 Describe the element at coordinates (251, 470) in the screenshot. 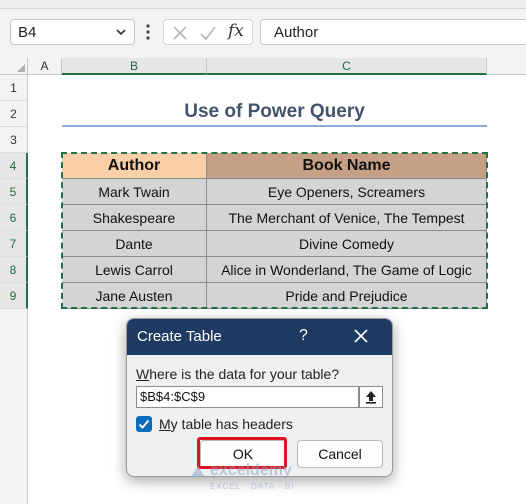

I see `watermark-brand: exceldemy` at that location.